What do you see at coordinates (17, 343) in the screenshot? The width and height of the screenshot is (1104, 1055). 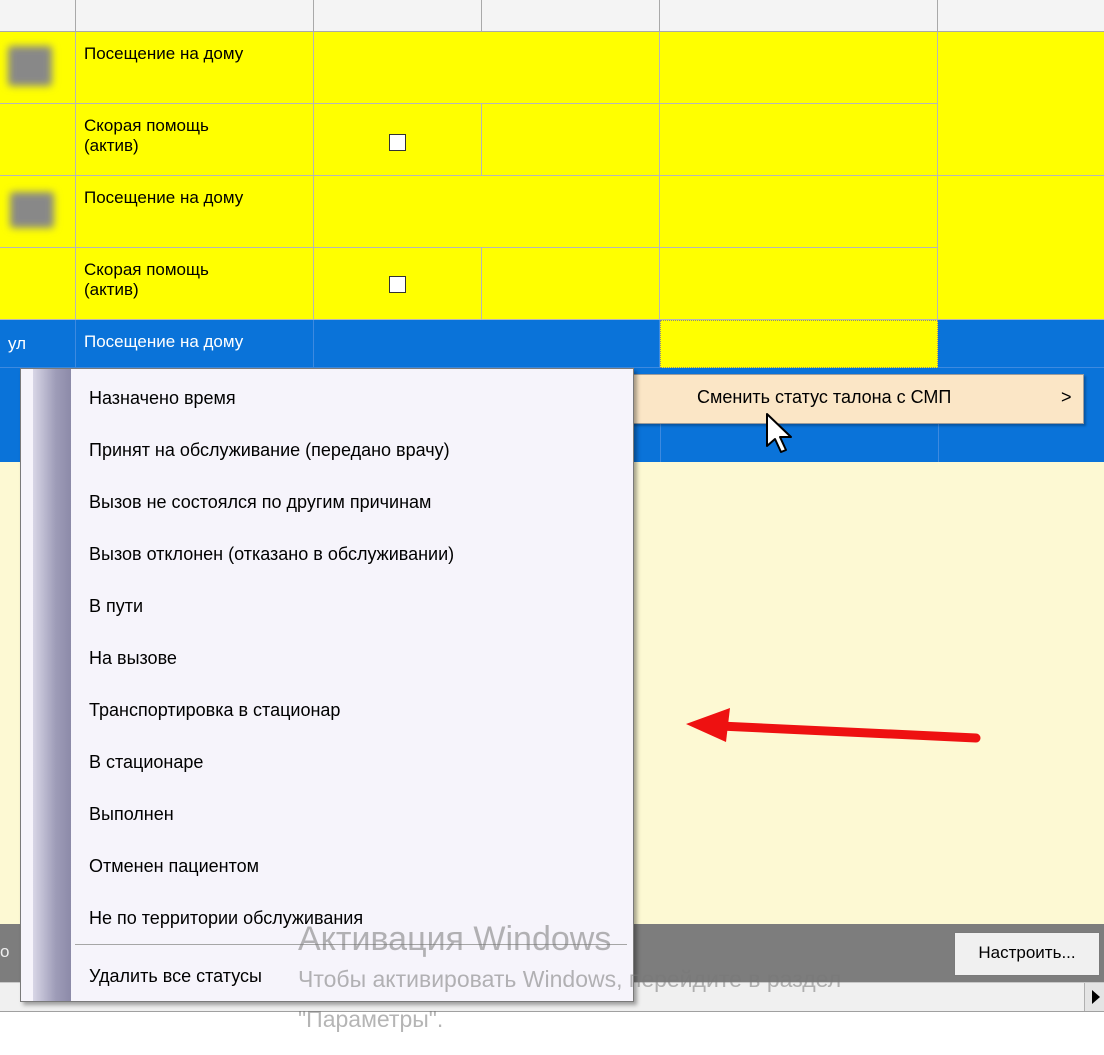 I see `row-5-left-text: ул` at bounding box center [17, 343].